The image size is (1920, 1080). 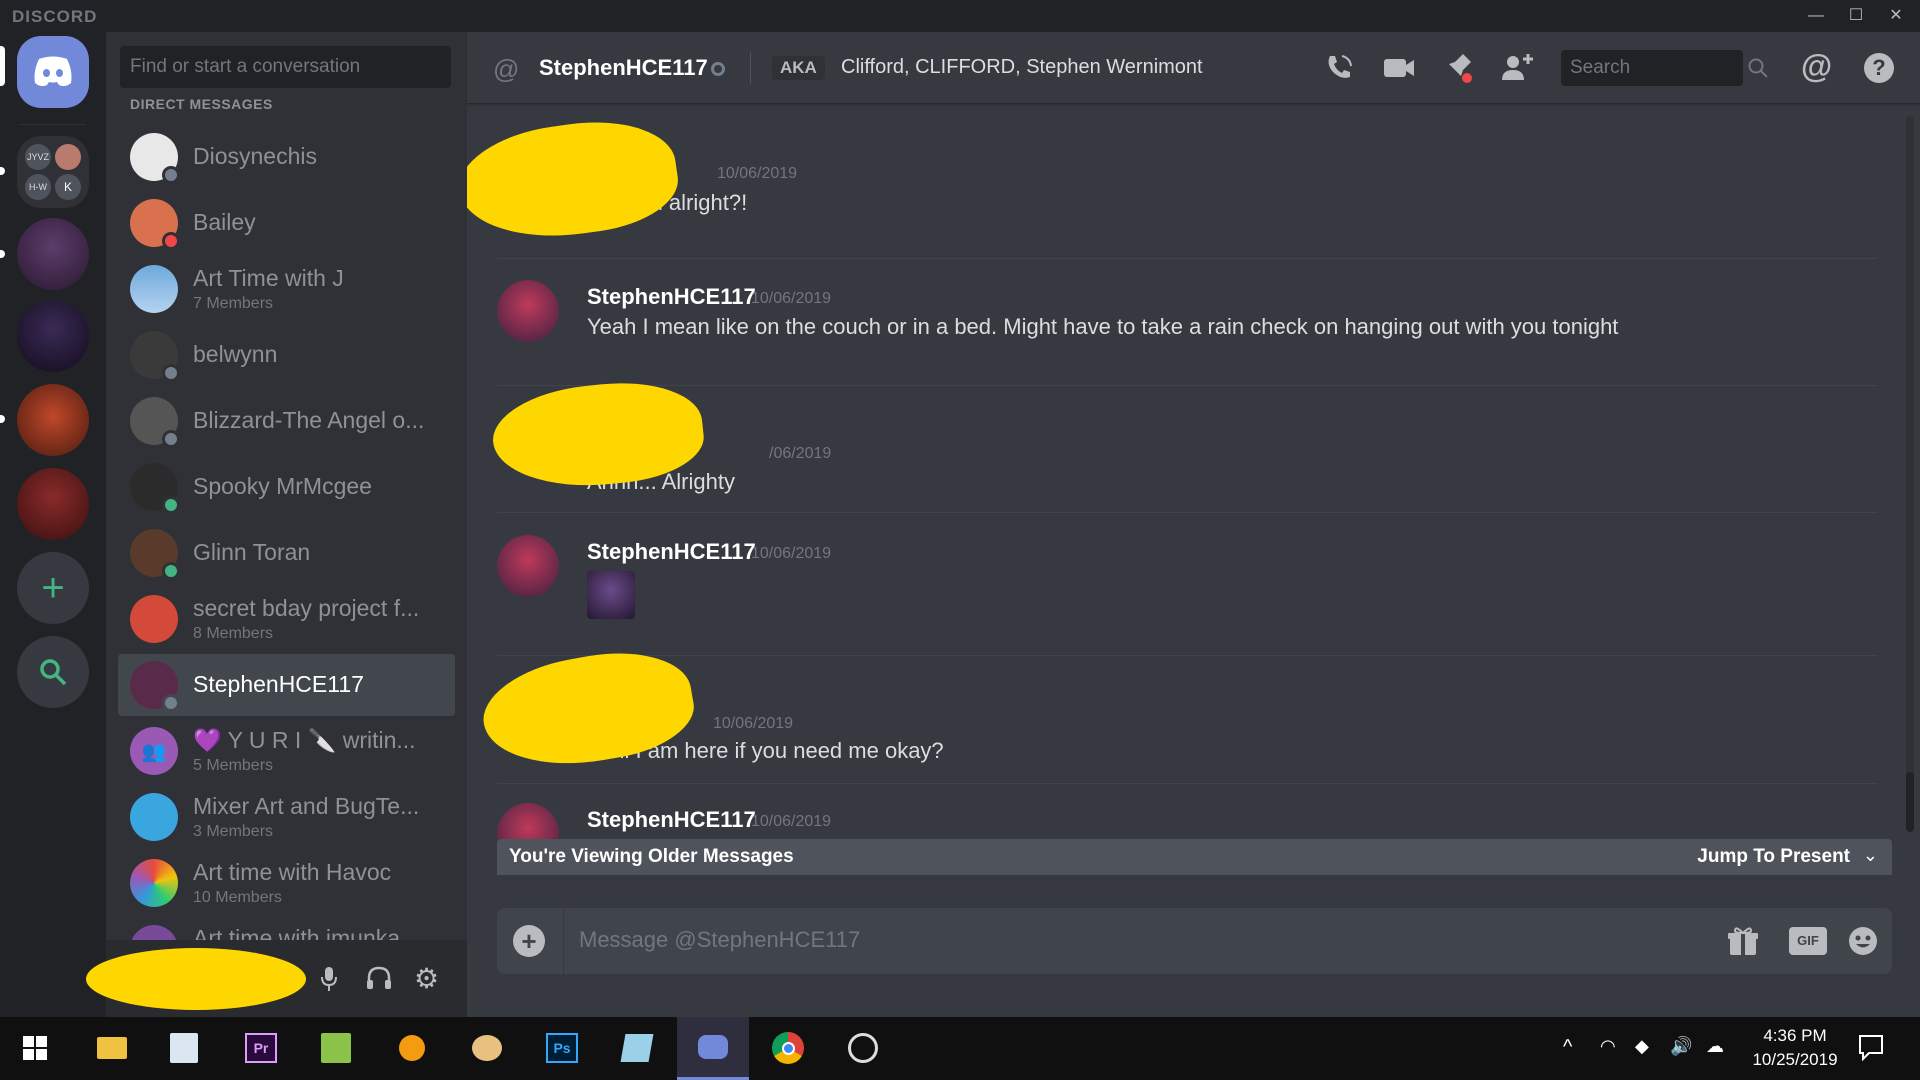 I want to click on dm-item: 👥 💜 Y U R I 🔪 writin... 5 Members, so click(x=286, y=751).